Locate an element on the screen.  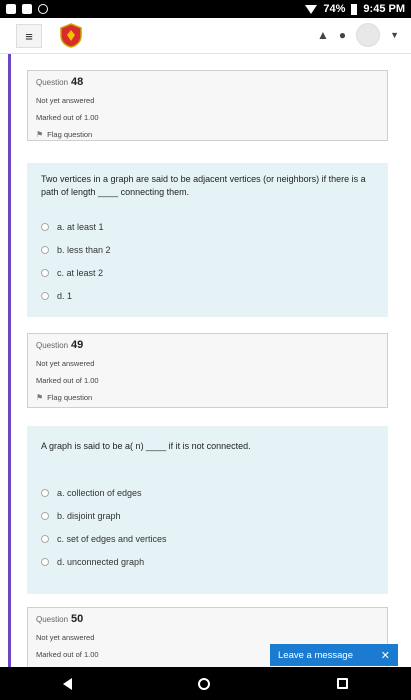
question-heading: Question 50 is located at coordinates (207, 619).